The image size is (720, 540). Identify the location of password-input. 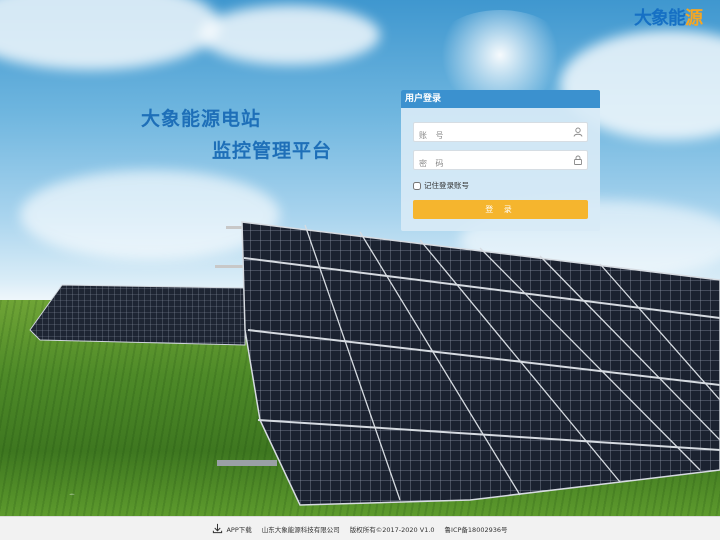
(489, 163).